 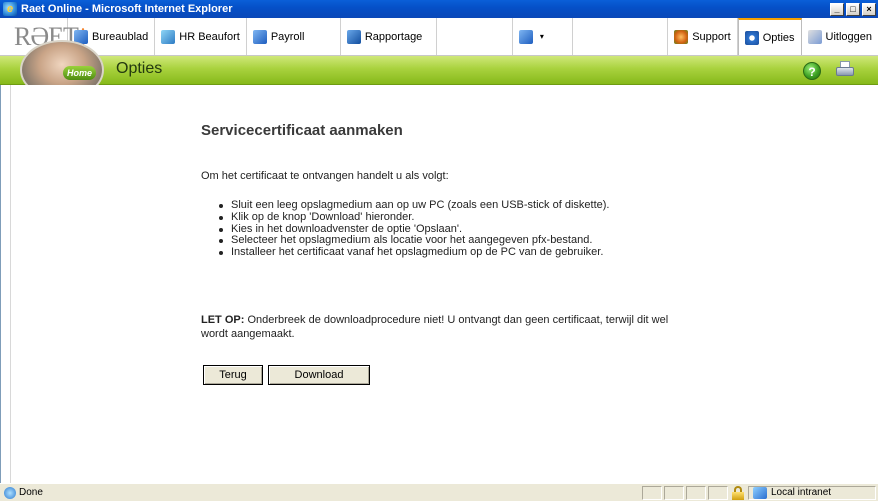 I want to click on tab-label: Payroll, so click(x=287, y=36).